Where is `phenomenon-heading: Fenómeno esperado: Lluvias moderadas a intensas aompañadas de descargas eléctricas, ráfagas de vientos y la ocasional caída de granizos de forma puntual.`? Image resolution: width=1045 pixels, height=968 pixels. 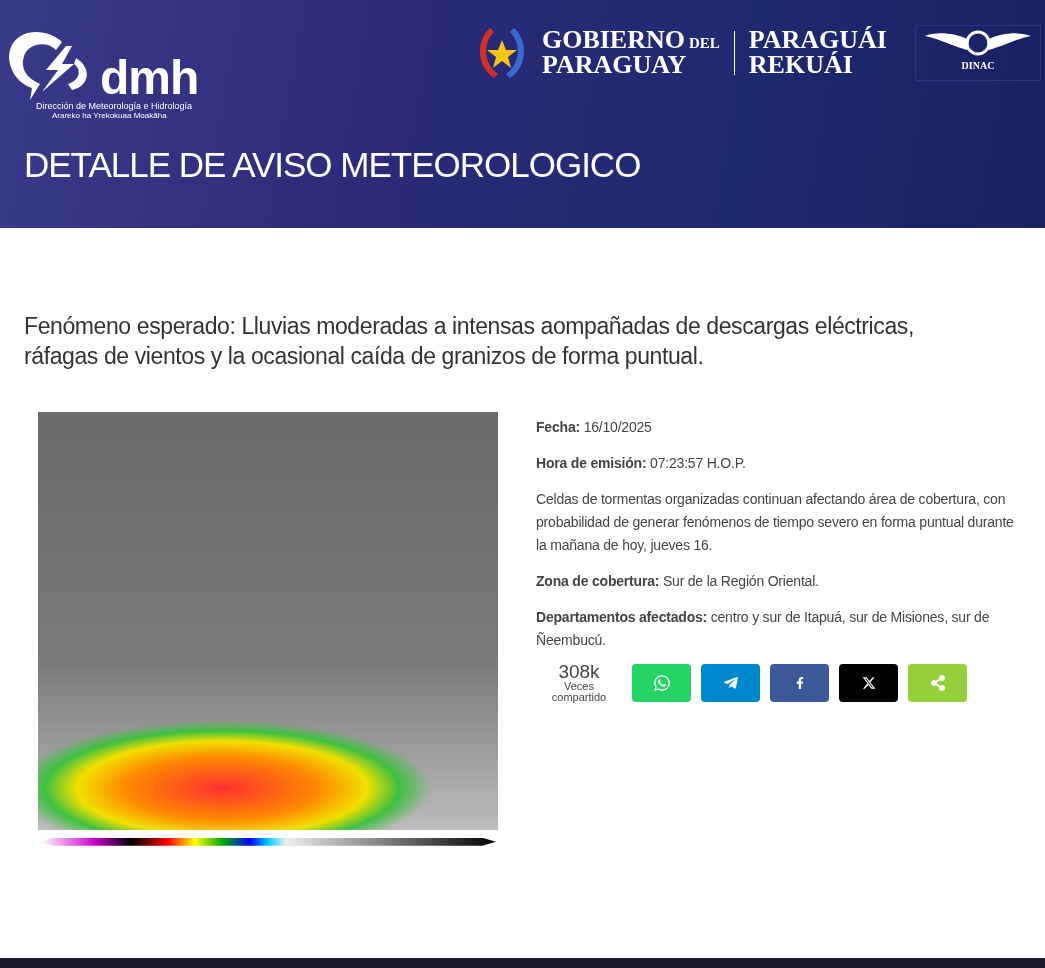
phenomenon-heading: Fenómeno esperado: Lluvias moderadas a intensas aompañadas de descargas eléctricas, ráfagas de vientos y la ocasional caída de granizos de forma puntual. is located at coordinates (469, 341).